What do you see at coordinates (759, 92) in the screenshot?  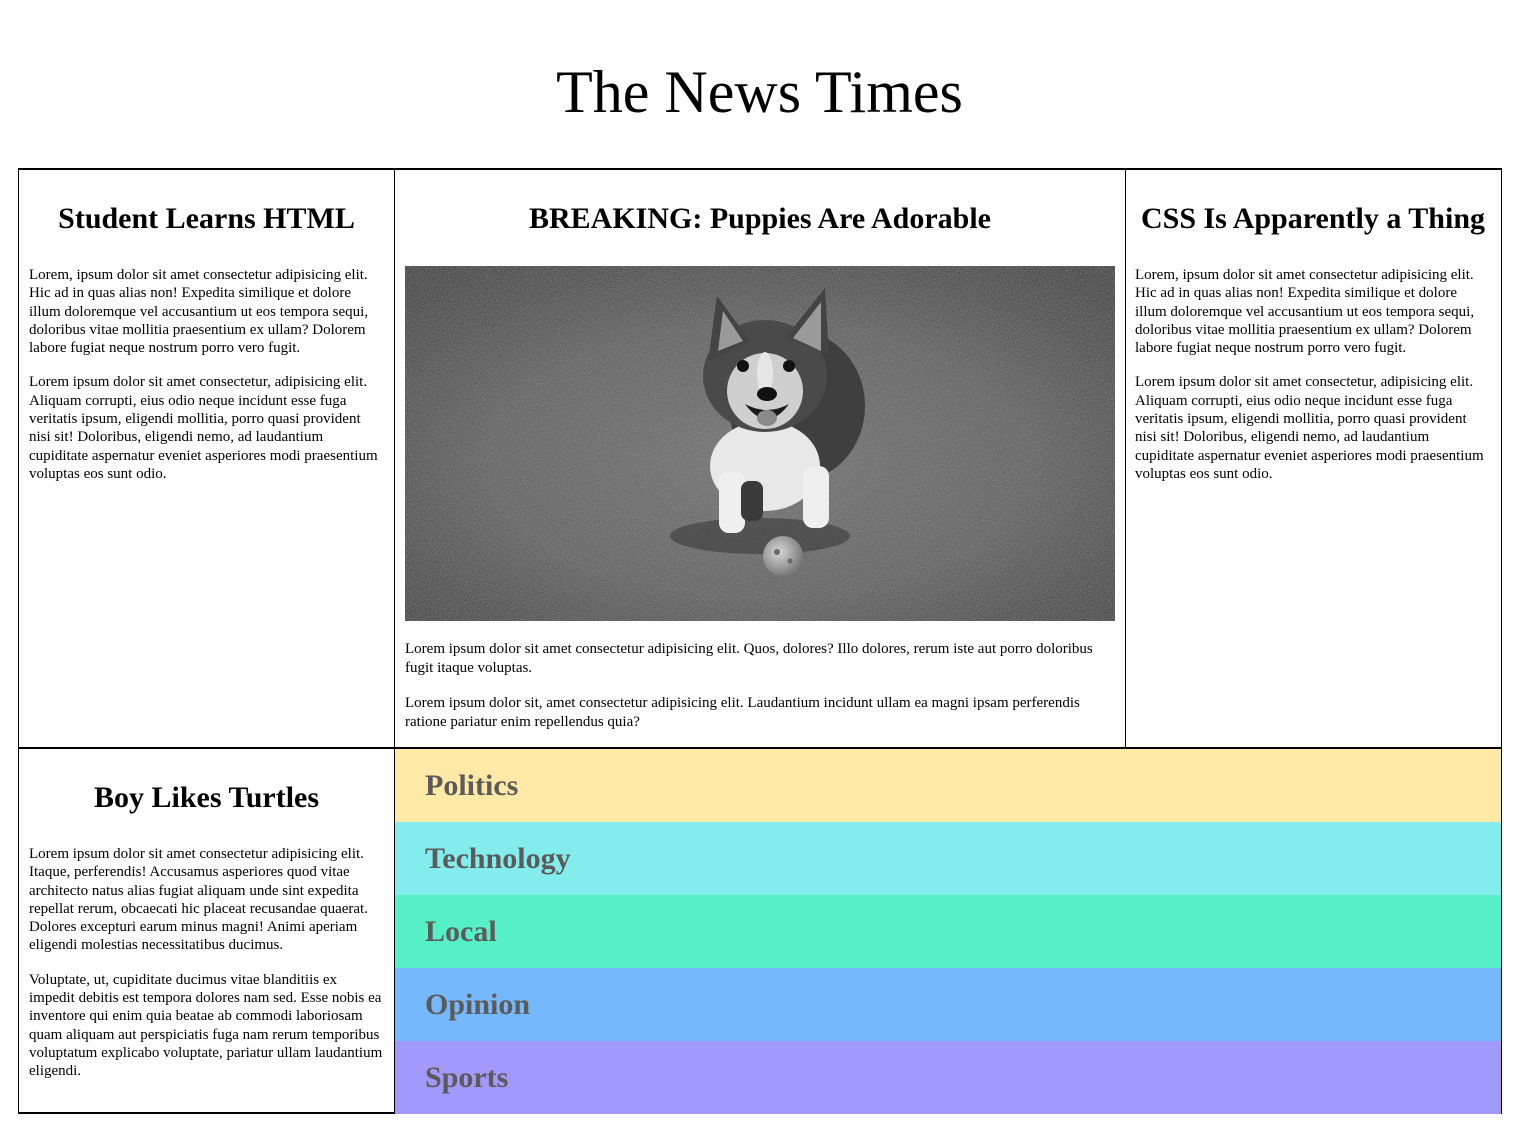 I see `masthead-title: The News Times` at bounding box center [759, 92].